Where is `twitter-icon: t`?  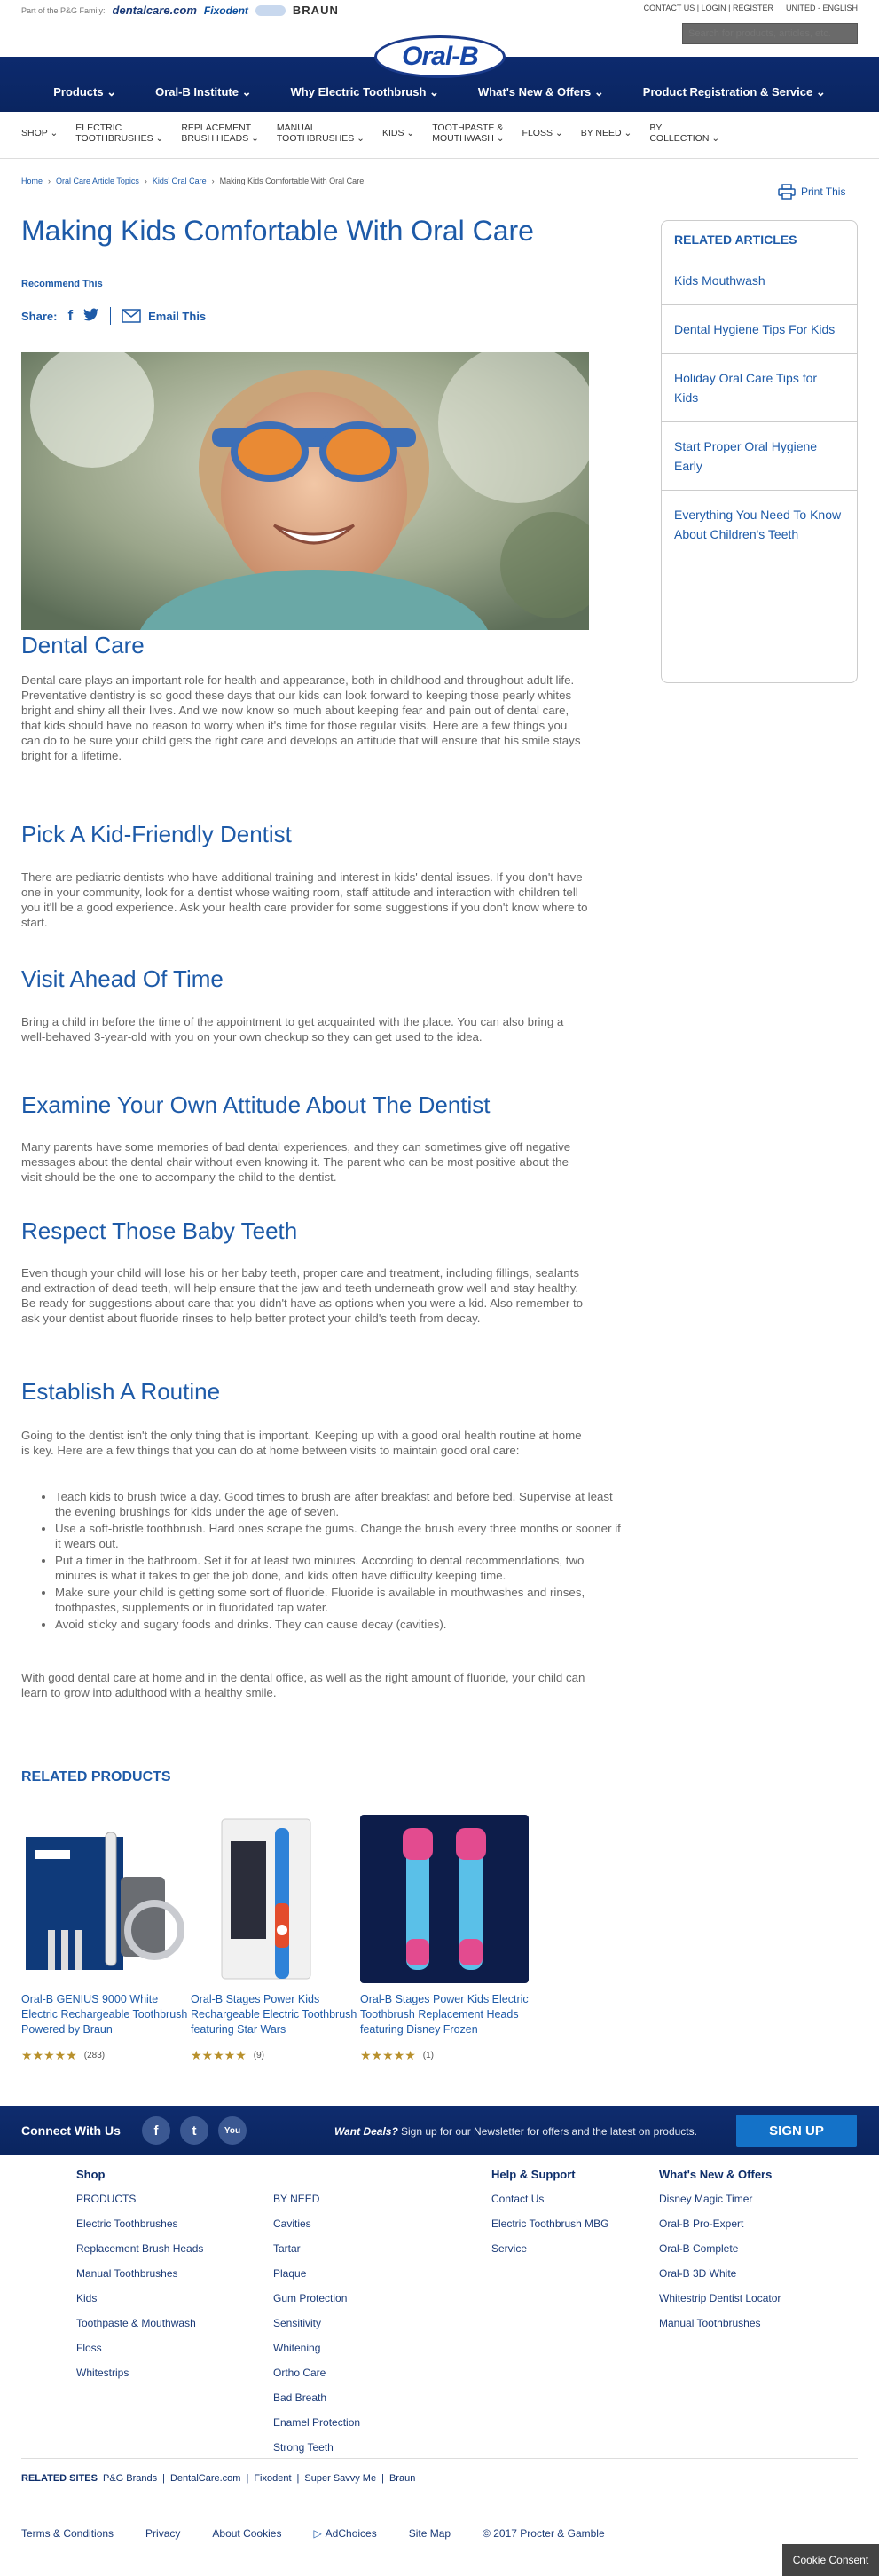
twitter-icon: t is located at coordinates (194, 2130).